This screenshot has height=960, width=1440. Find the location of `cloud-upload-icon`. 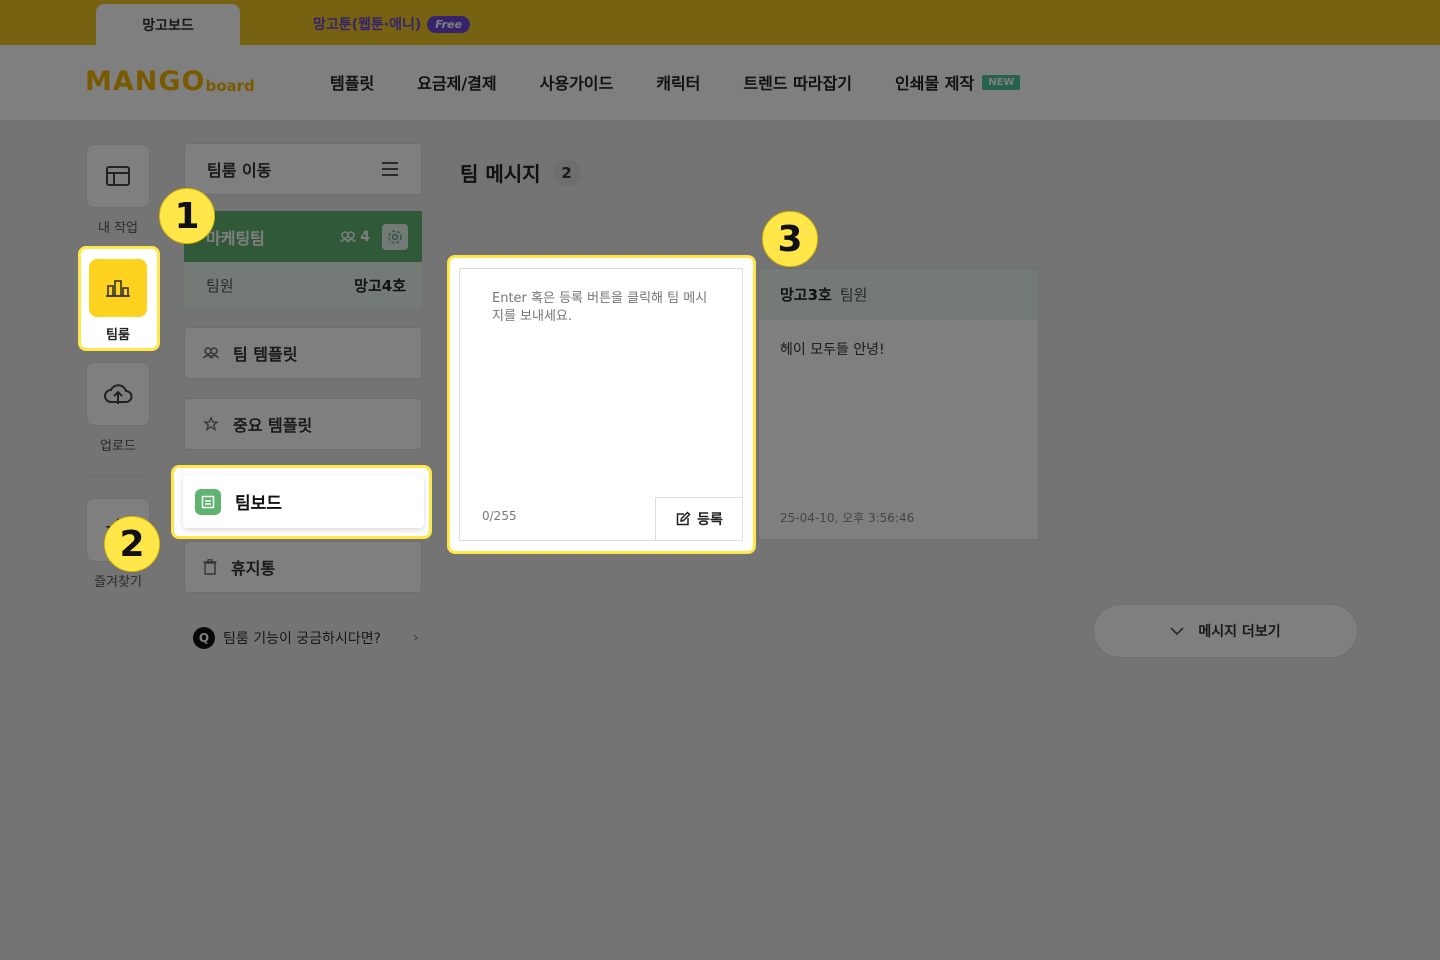

cloud-upload-icon is located at coordinates (118, 394).